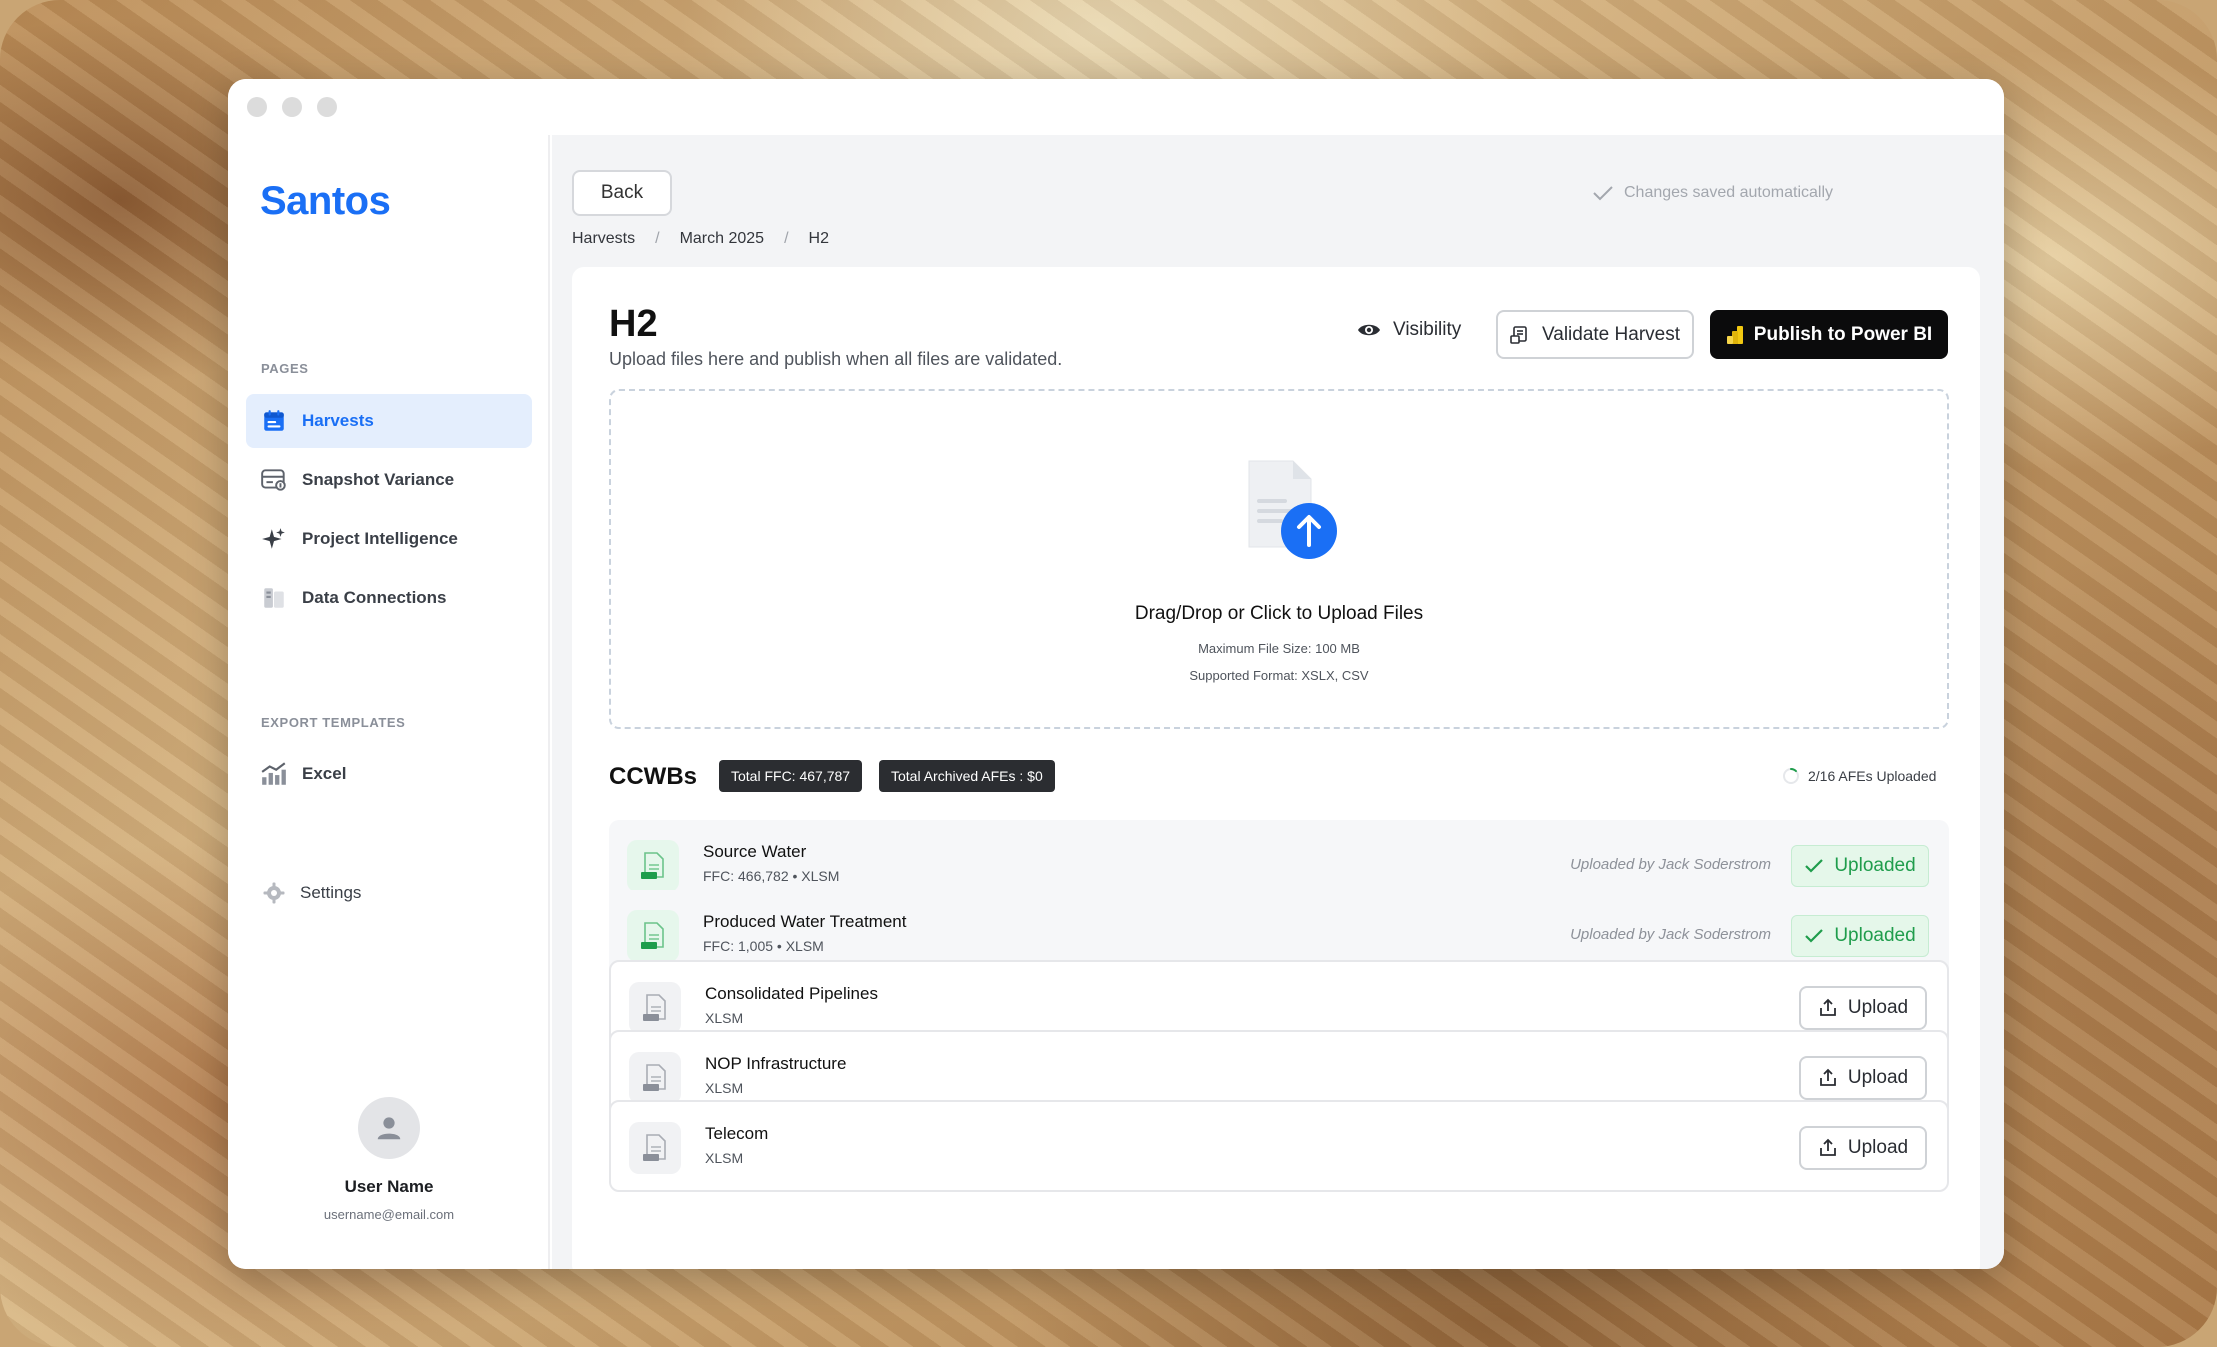 Image resolution: width=2217 pixels, height=1347 pixels. What do you see at coordinates (374, 597) in the screenshot?
I see `sidebar-item-label: Data Connections` at bounding box center [374, 597].